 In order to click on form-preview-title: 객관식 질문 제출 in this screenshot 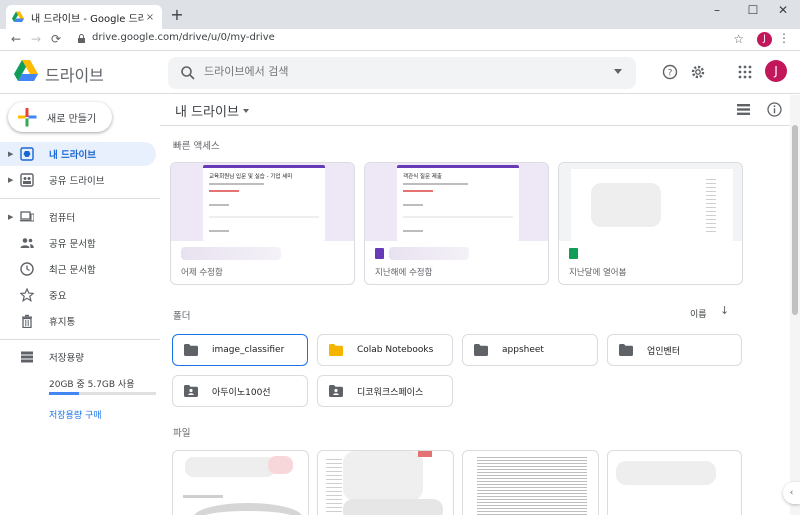, I will do `click(422, 177)`.